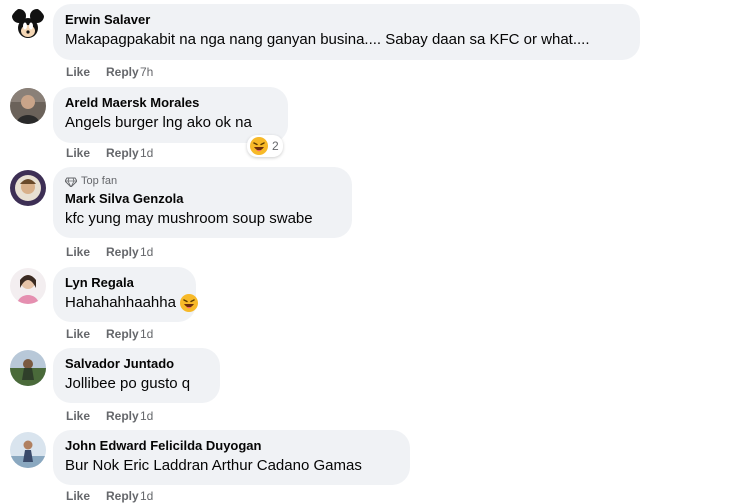 This screenshot has height=503, width=750. I want to click on comment-text: Angels burger lng ako ok na, so click(158, 122).